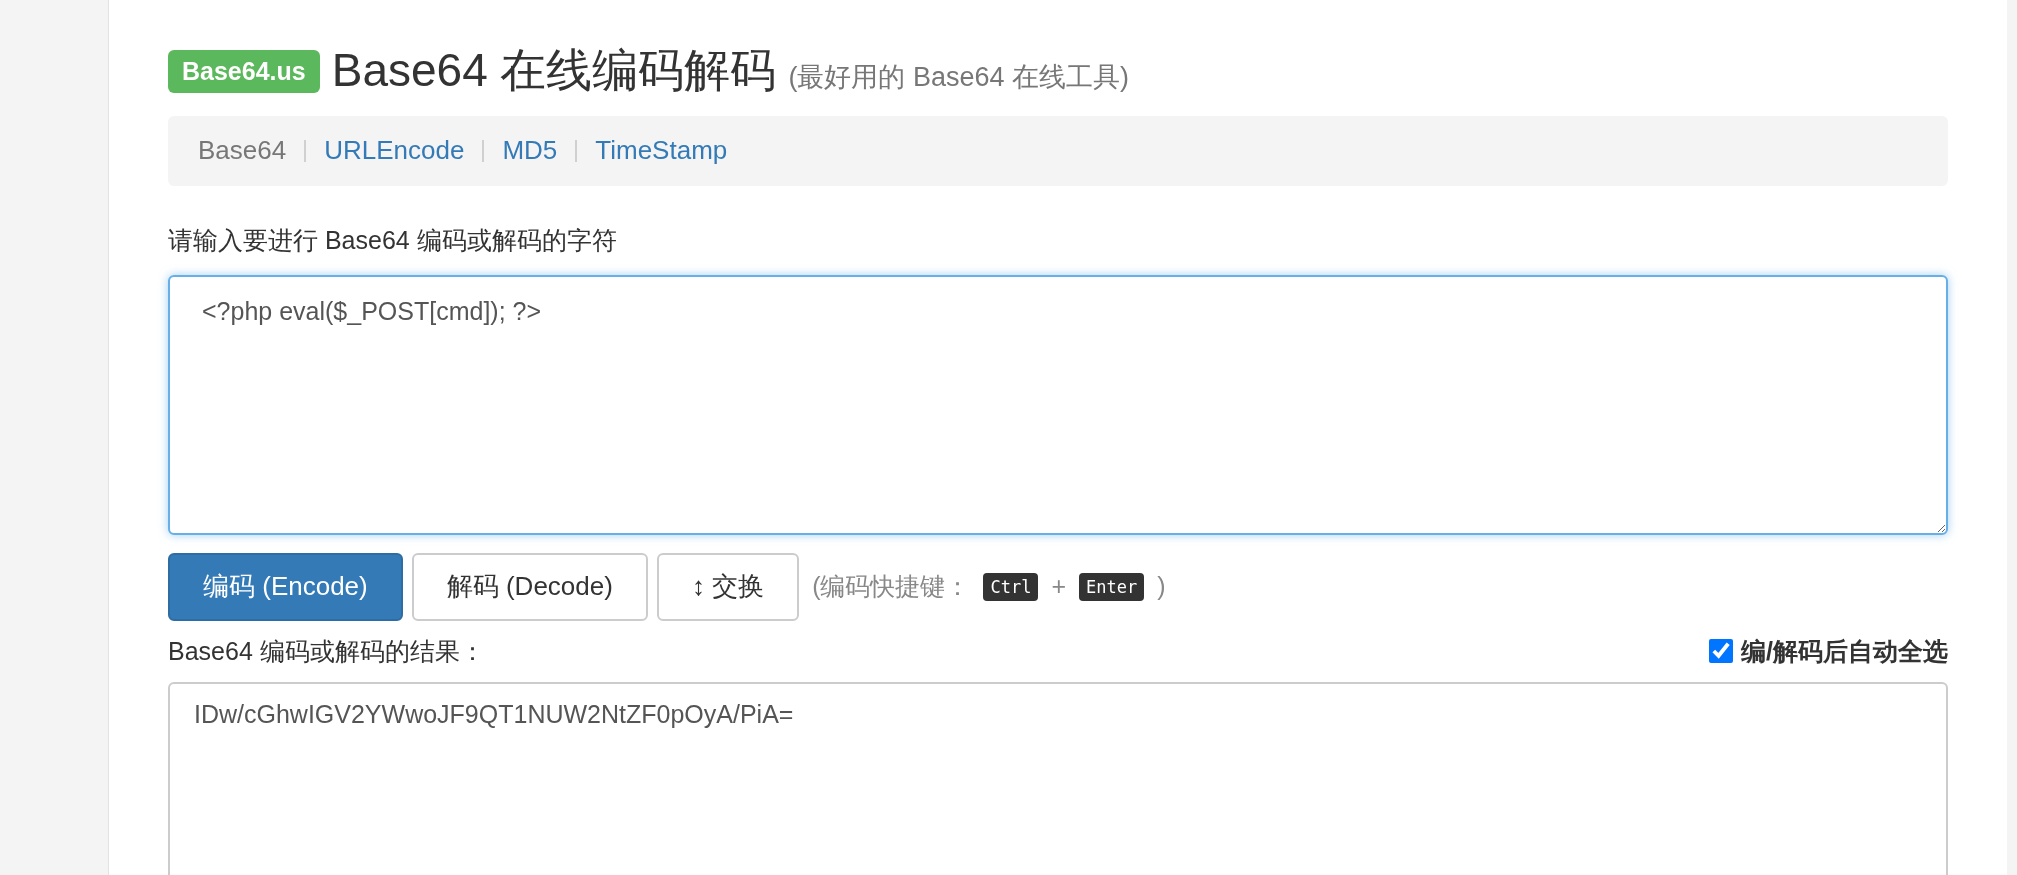  What do you see at coordinates (1721, 651) in the screenshot?
I see `auto-select-checkbox` at bounding box center [1721, 651].